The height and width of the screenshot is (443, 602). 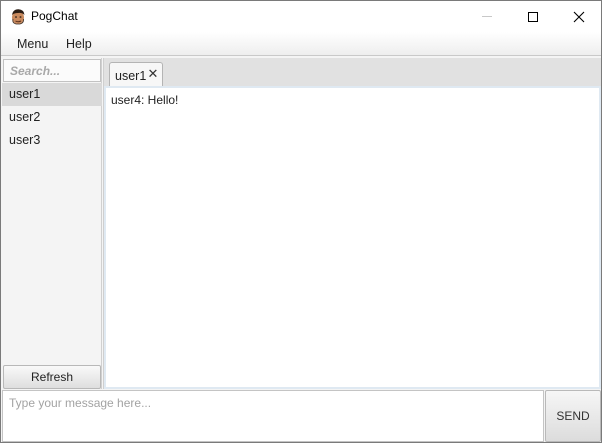 I want to click on title-bar: PogChat, so click(x=301, y=16).